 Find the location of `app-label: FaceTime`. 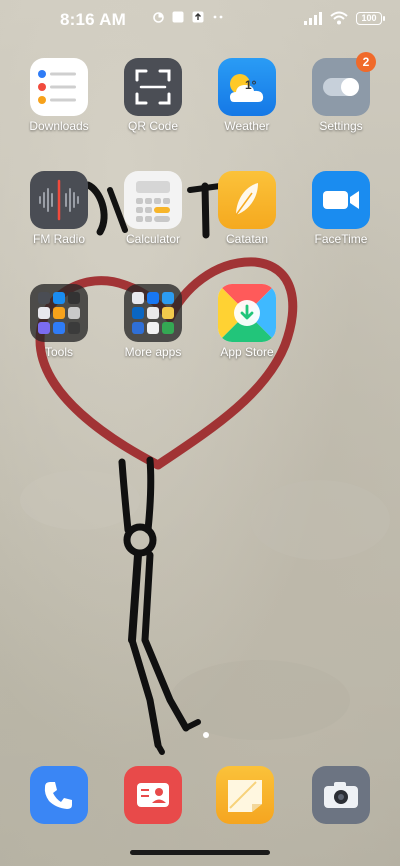

app-label: FaceTime is located at coordinates (341, 239).